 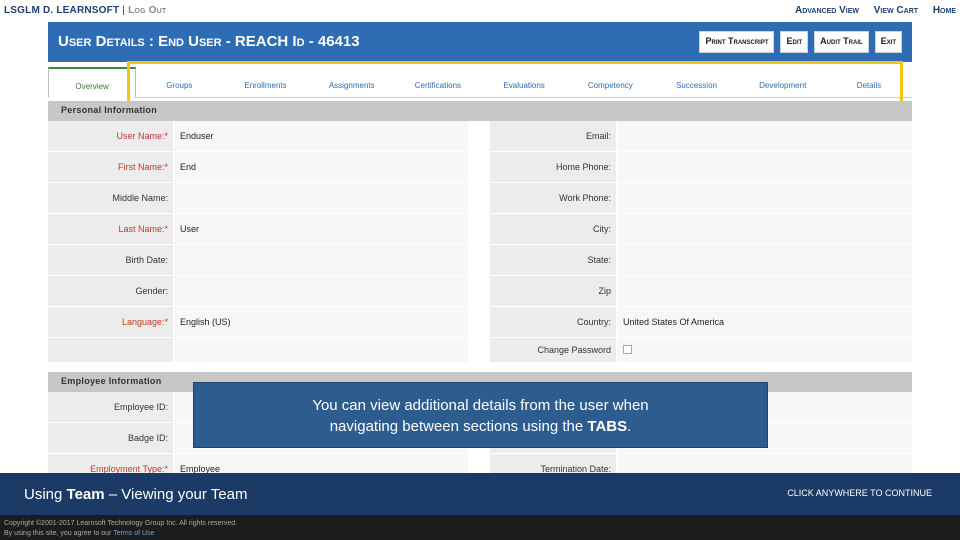 What do you see at coordinates (110, 407) in the screenshot?
I see `employee-id-label: Employee ID:` at bounding box center [110, 407].